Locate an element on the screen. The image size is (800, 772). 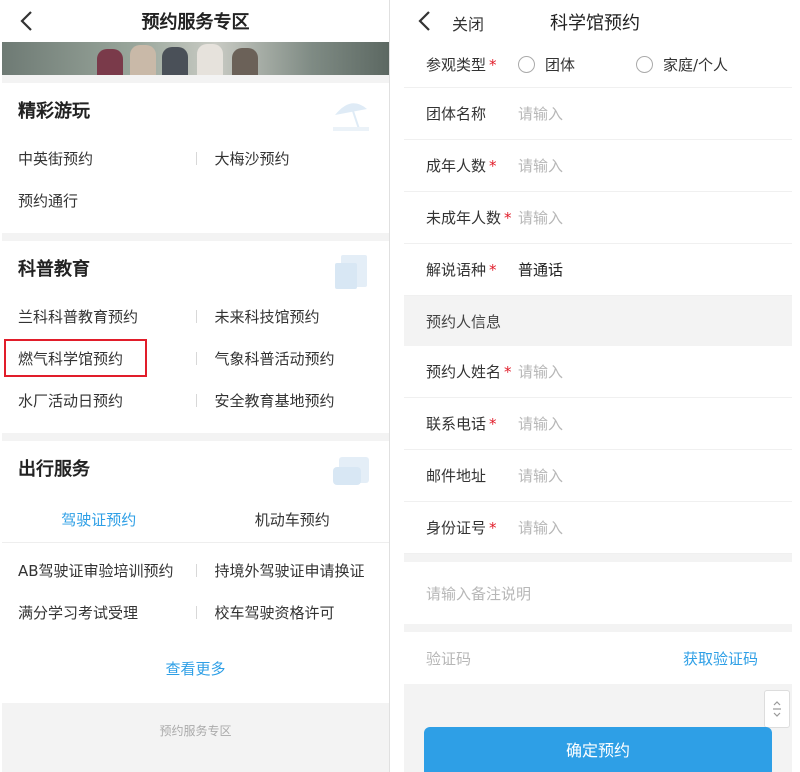
phone-input: 请输入 is located at coordinates (540, 423).